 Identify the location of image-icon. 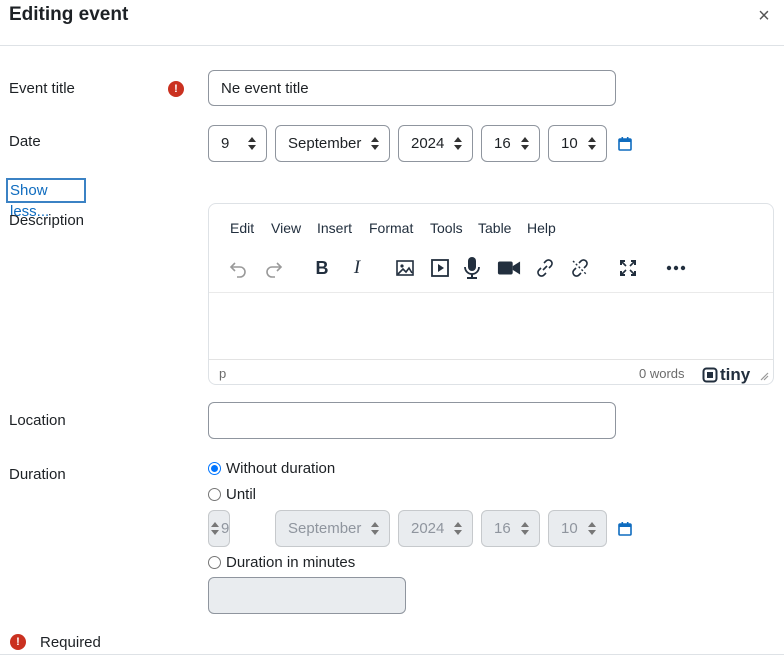
(405, 268).